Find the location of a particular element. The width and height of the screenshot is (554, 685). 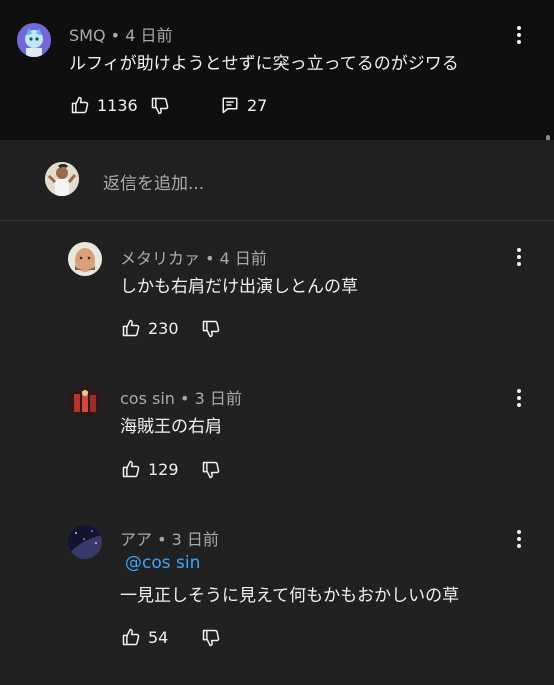

mention-link: @cos sin is located at coordinates (162, 563).